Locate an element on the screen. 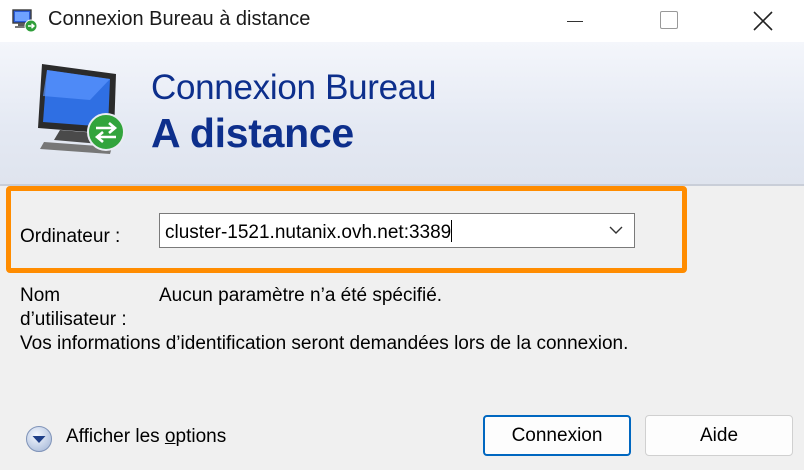  window-title: Connexion Bureau à distance is located at coordinates (179, 19).